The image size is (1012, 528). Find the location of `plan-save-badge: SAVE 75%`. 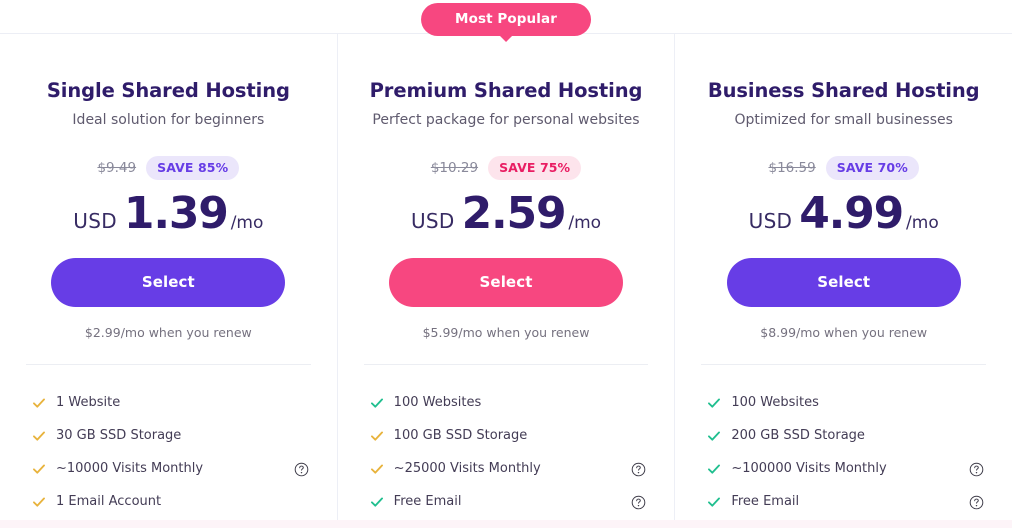

plan-save-badge: SAVE 75% is located at coordinates (535, 167).